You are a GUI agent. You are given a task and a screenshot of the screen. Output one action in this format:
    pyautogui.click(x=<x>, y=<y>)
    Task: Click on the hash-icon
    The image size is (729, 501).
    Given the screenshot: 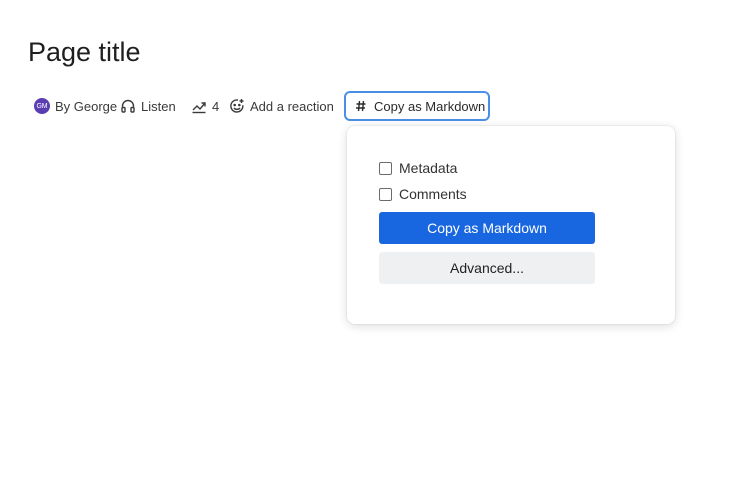 What is the action you would take?
    pyautogui.click(x=361, y=106)
    